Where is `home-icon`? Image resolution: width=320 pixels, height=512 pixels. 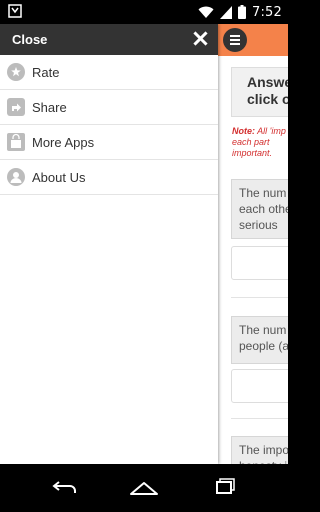
home-icon is located at coordinates (144, 488).